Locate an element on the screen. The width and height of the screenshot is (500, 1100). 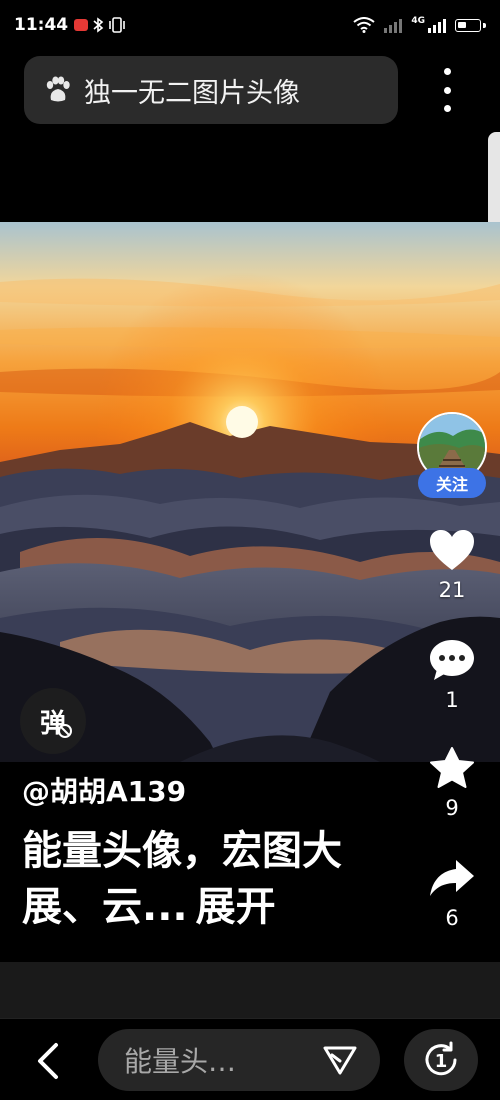
search-bar: 独一无二图片头像 is located at coordinates (211, 90).